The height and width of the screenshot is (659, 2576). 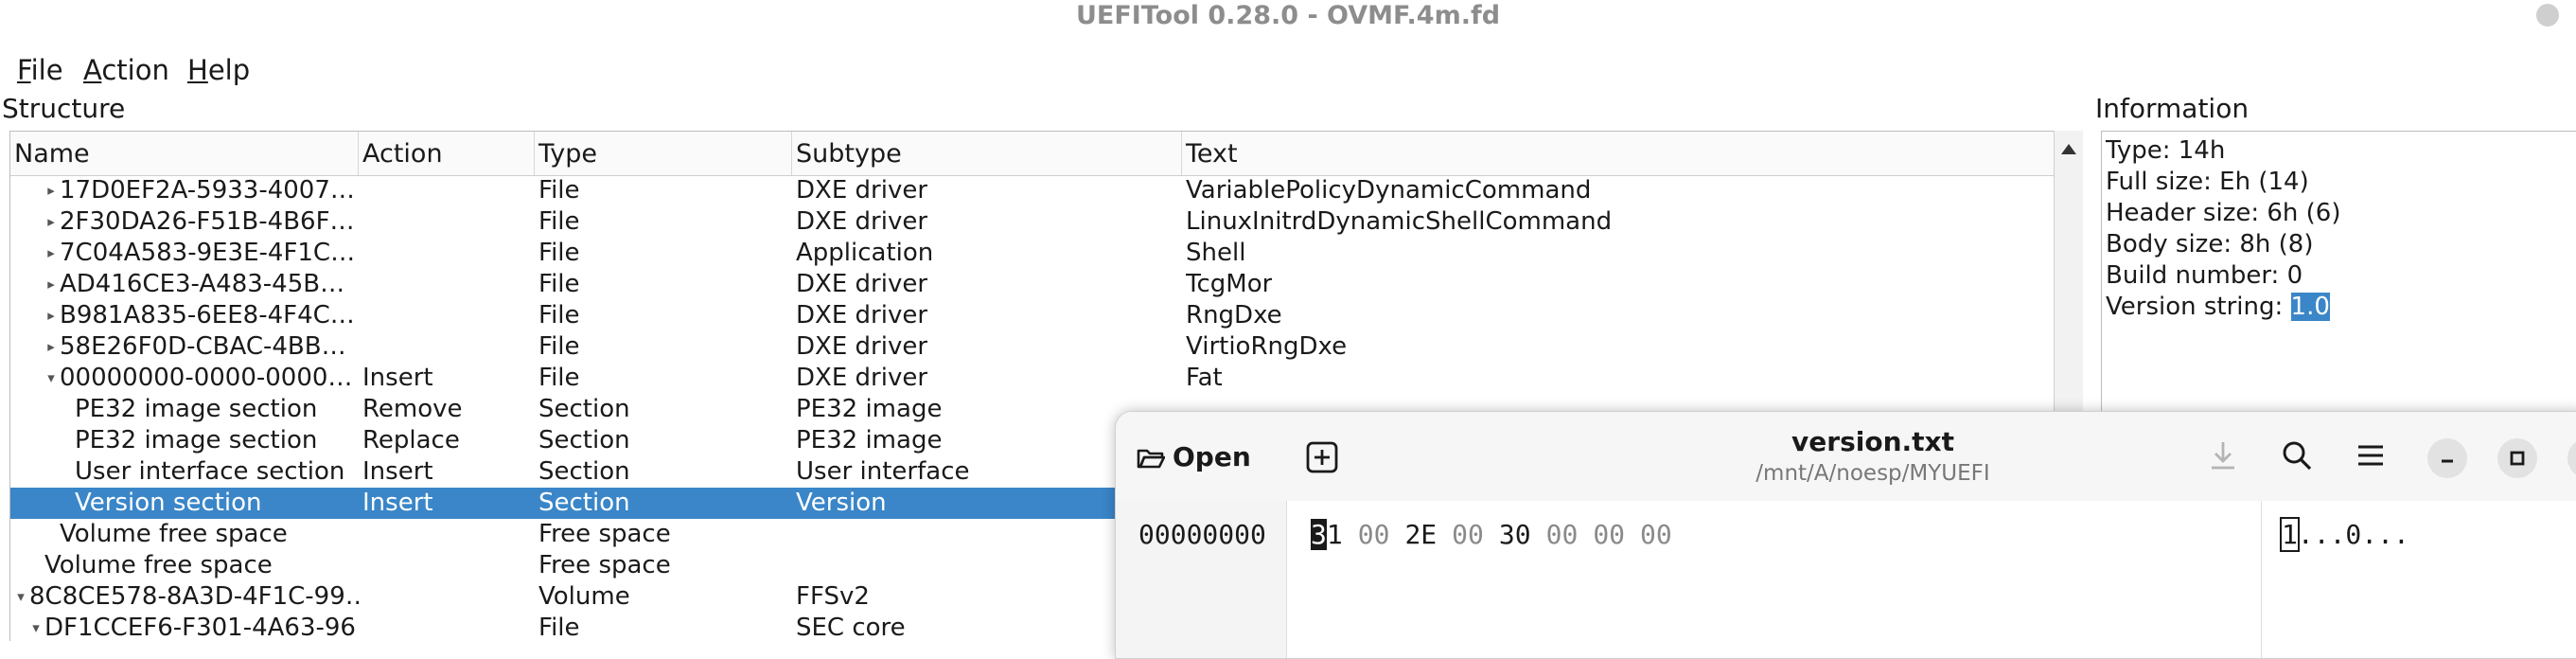 What do you see at coordinates (604, 565) in the screenshot?
I see `tree-cell-type: Free space` at bounding box center [604, 565].